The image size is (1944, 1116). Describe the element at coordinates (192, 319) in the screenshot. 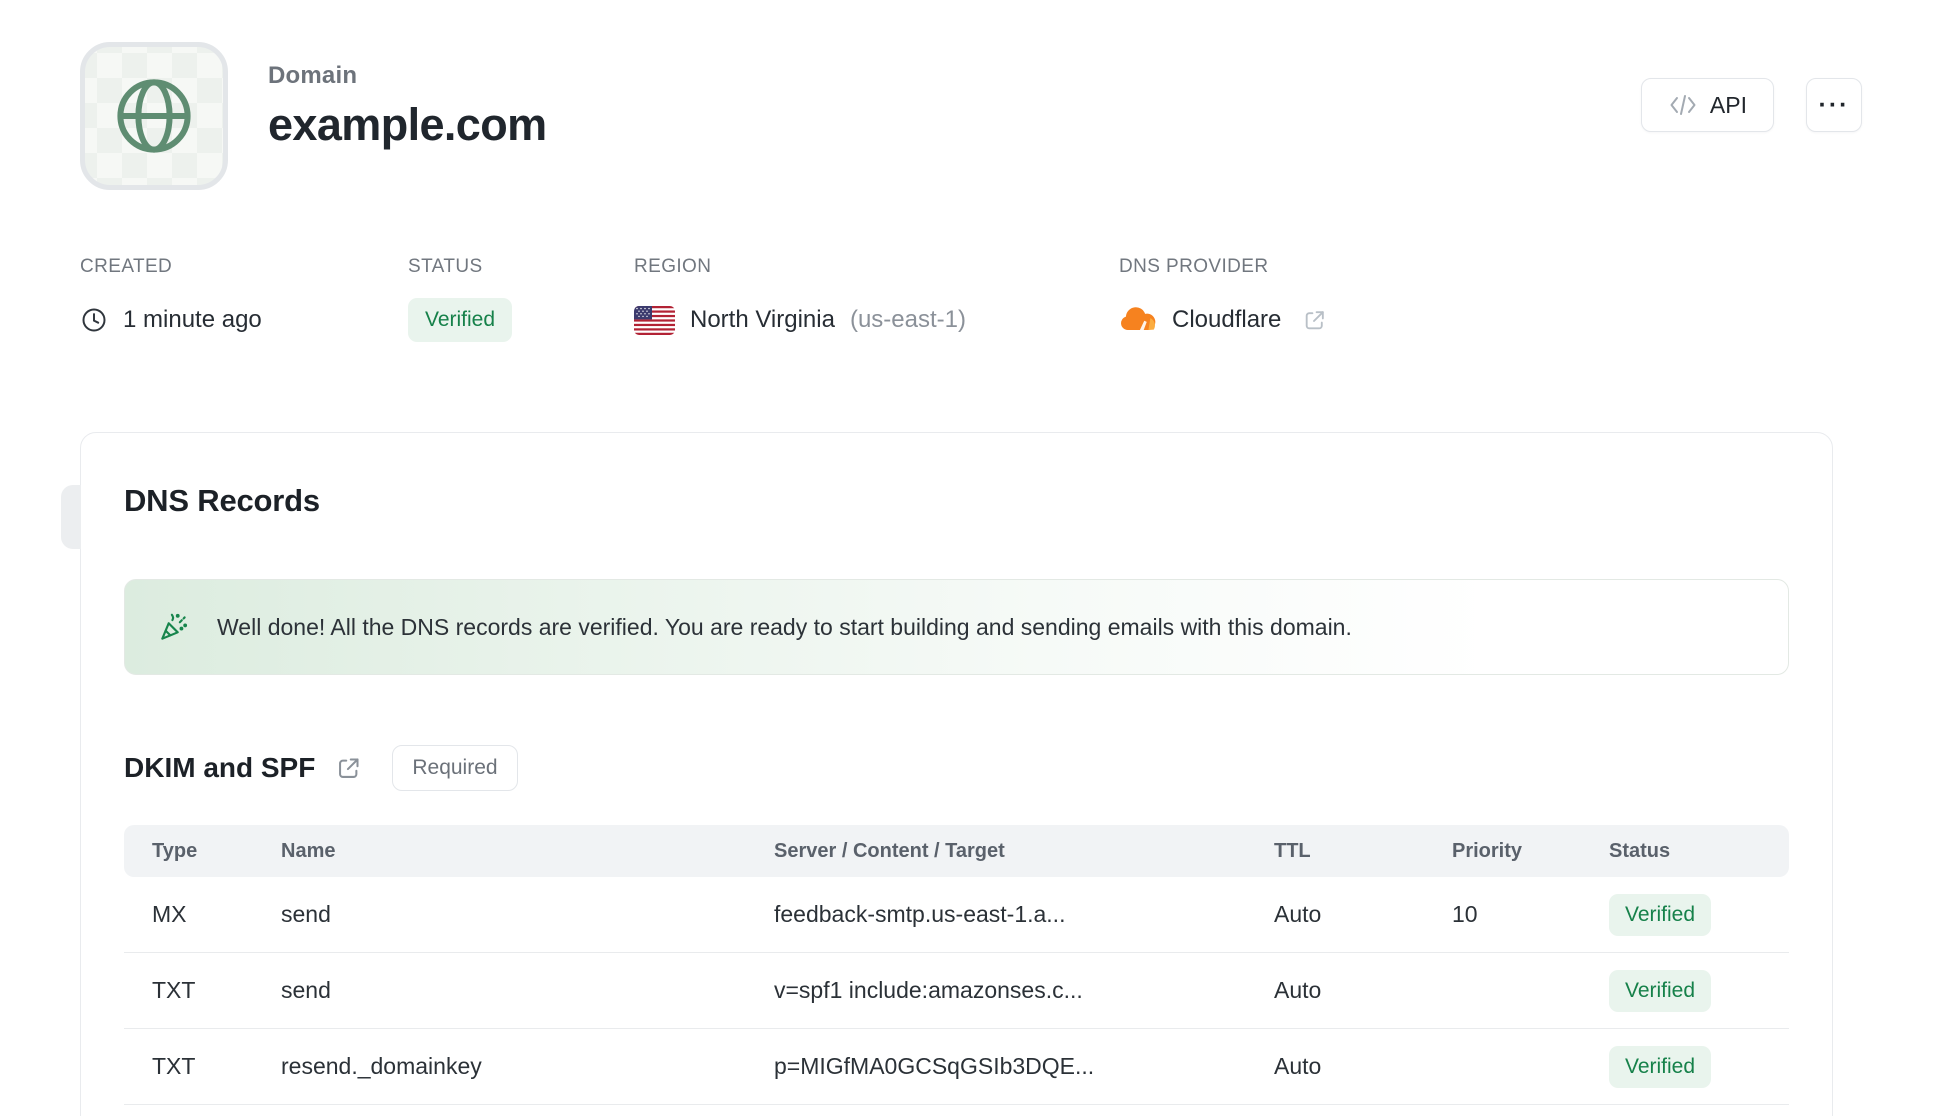

I see `created-value: 1 minute ago` at that location.